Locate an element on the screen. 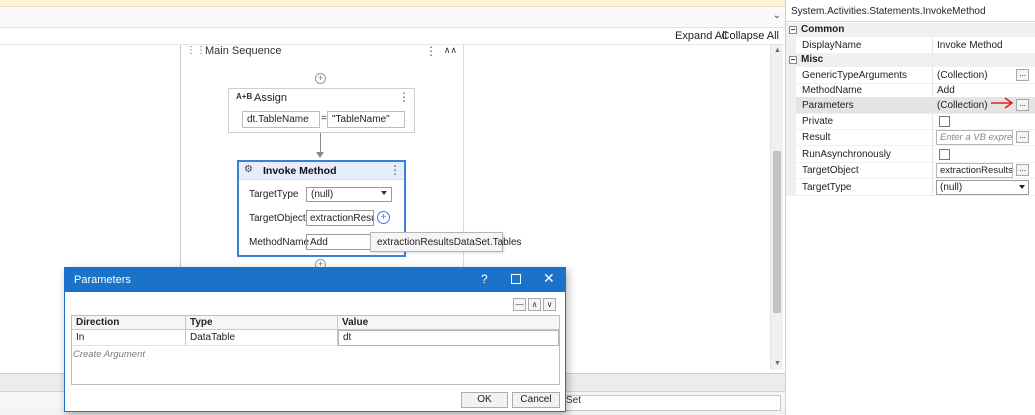  target-object-tooltip: extractionResultsDataSet.Tables is located at coordinates (446, 242).